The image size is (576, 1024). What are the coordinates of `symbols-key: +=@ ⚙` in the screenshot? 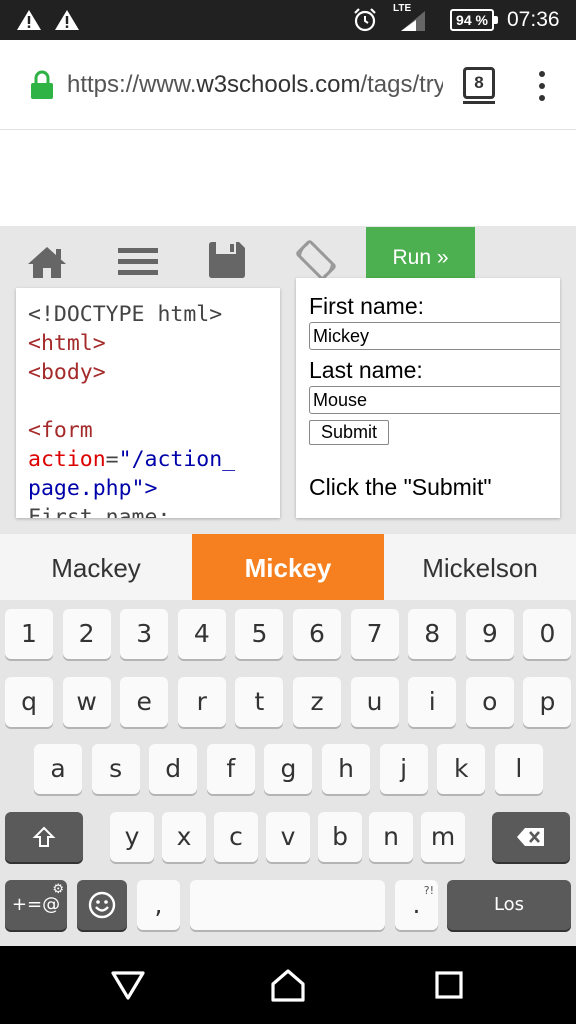 It's located at (36, 905).